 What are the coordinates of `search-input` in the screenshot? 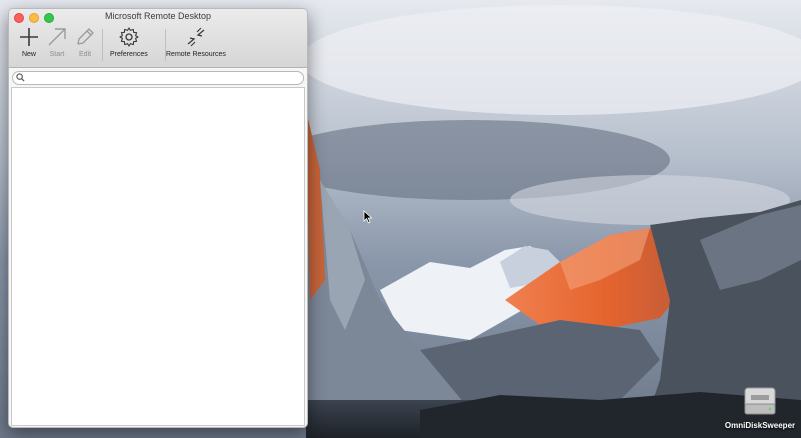 It's located at (162, 78).